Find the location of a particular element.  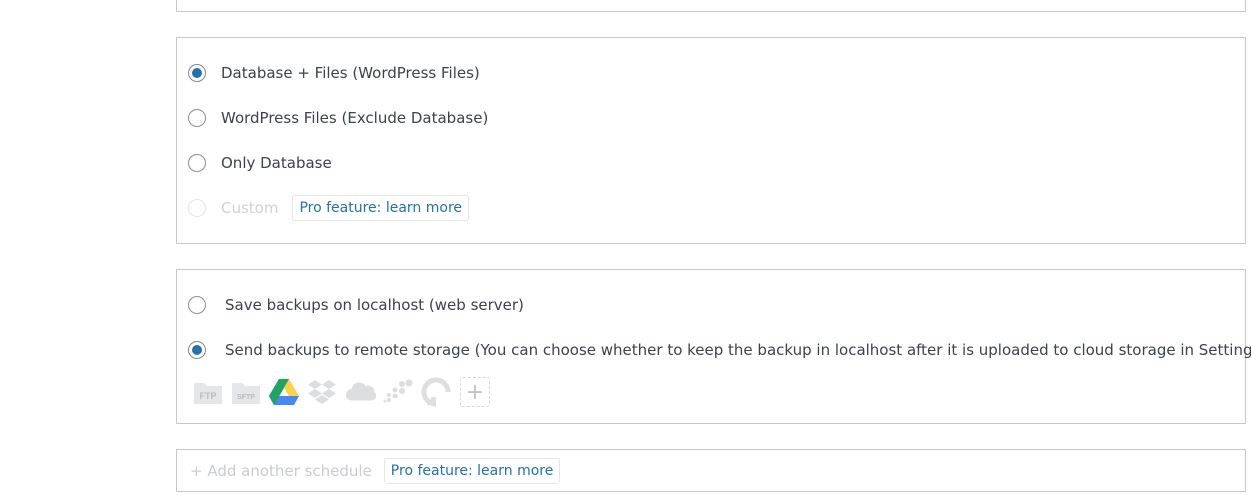

option-label: Database + Files (WordPress Files) is located at coordinates (350, 73).